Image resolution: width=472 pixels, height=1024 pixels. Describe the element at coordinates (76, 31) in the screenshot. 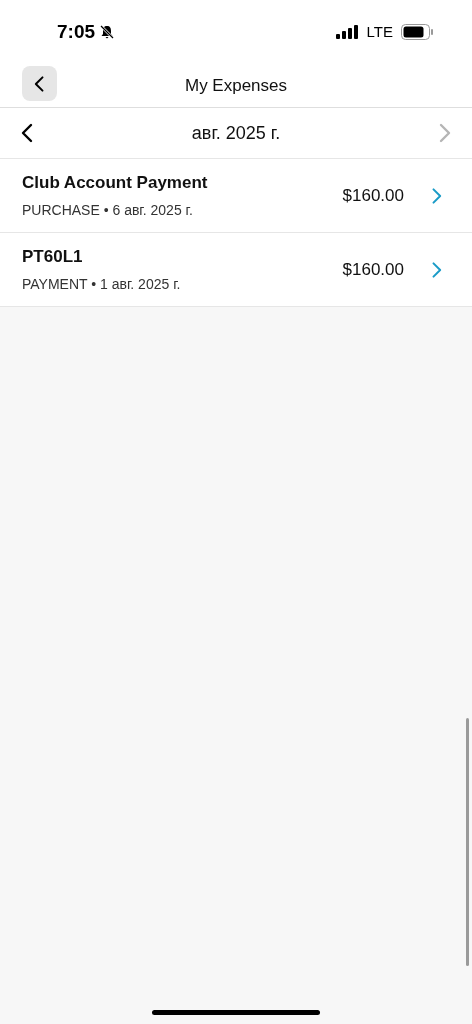

I see `status-time: 7:05` at that location.